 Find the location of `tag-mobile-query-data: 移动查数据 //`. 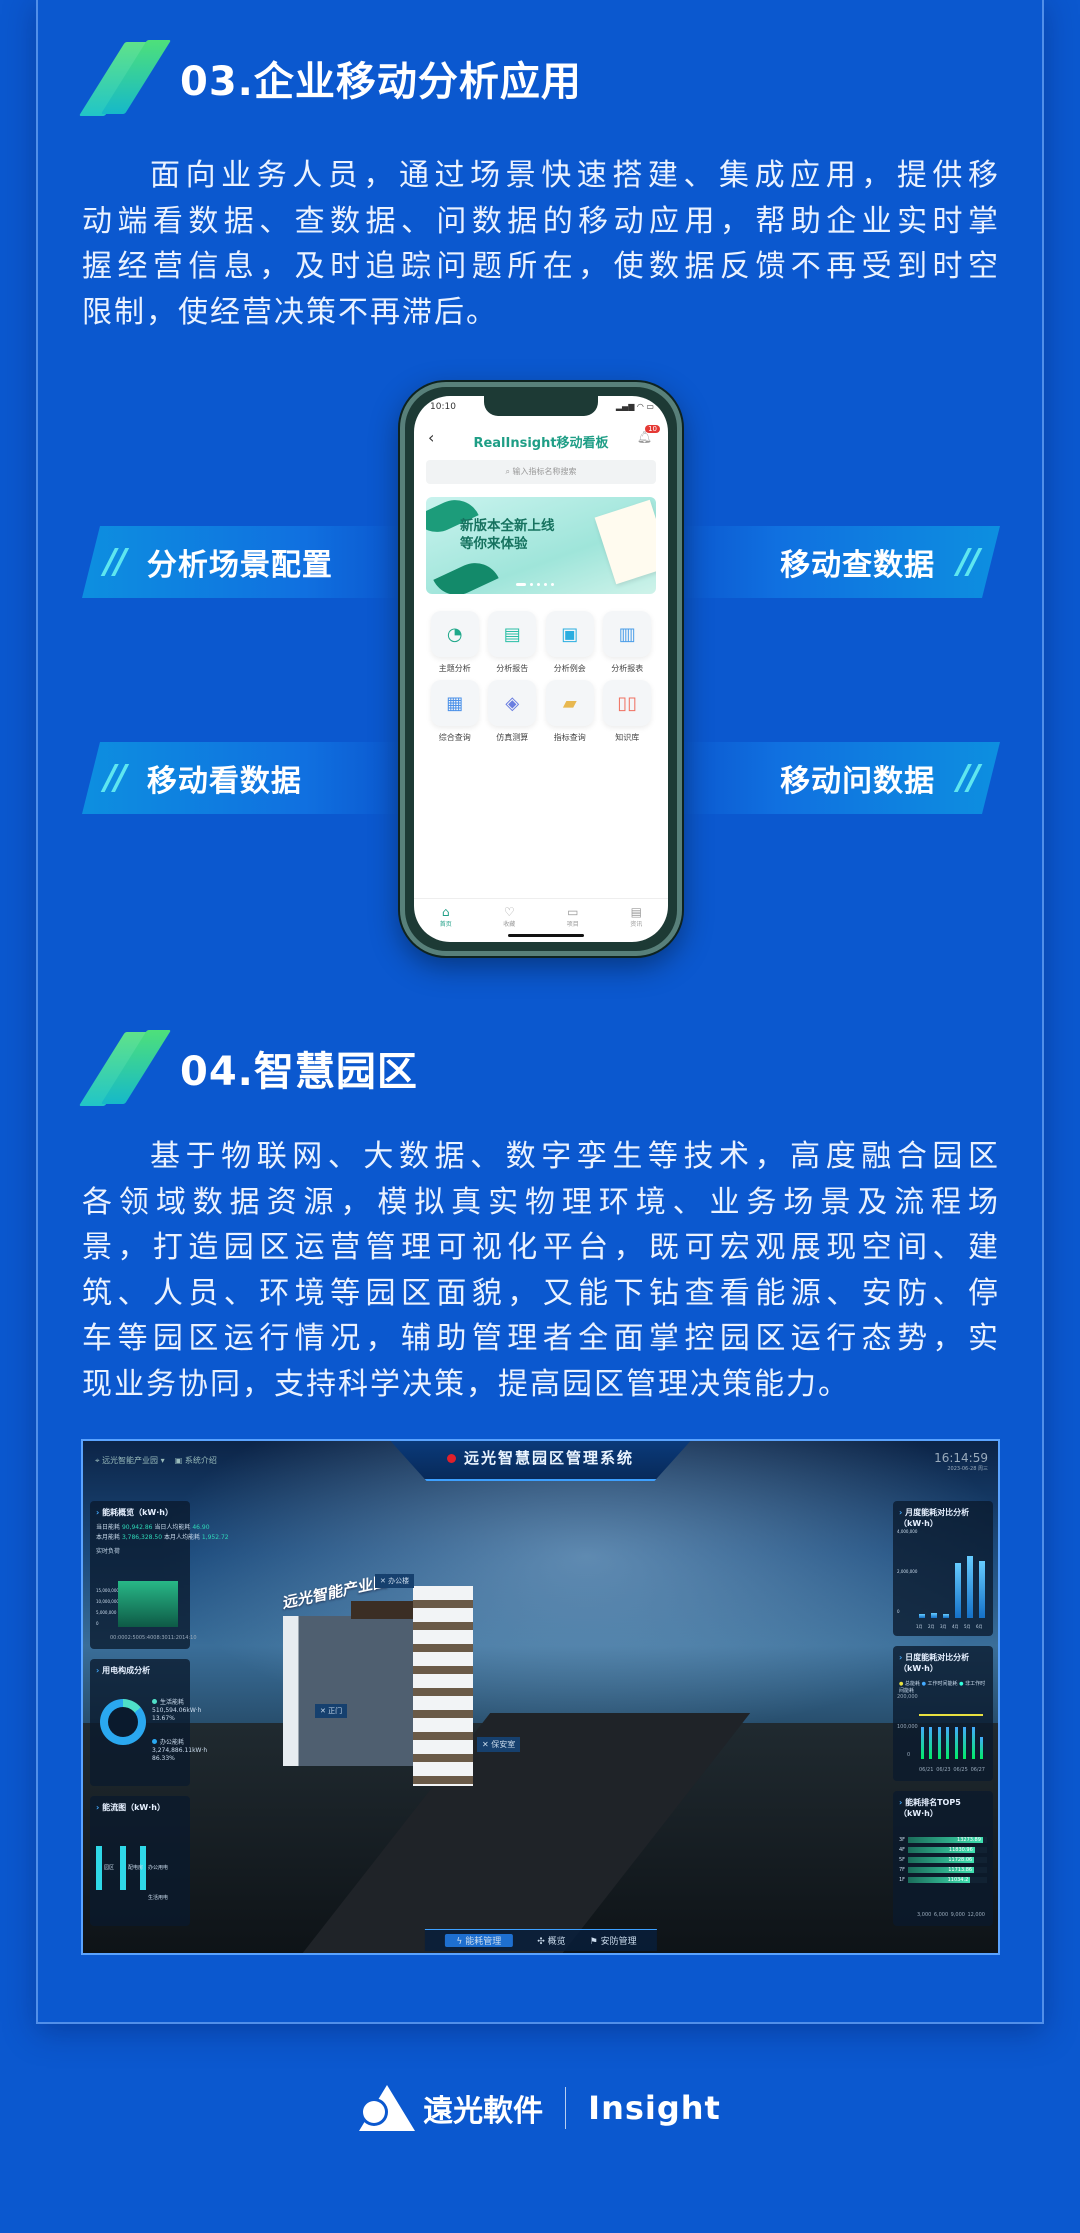

tag-mobile-query-data: 移动查数据 // is located at coordinates (841, 562).